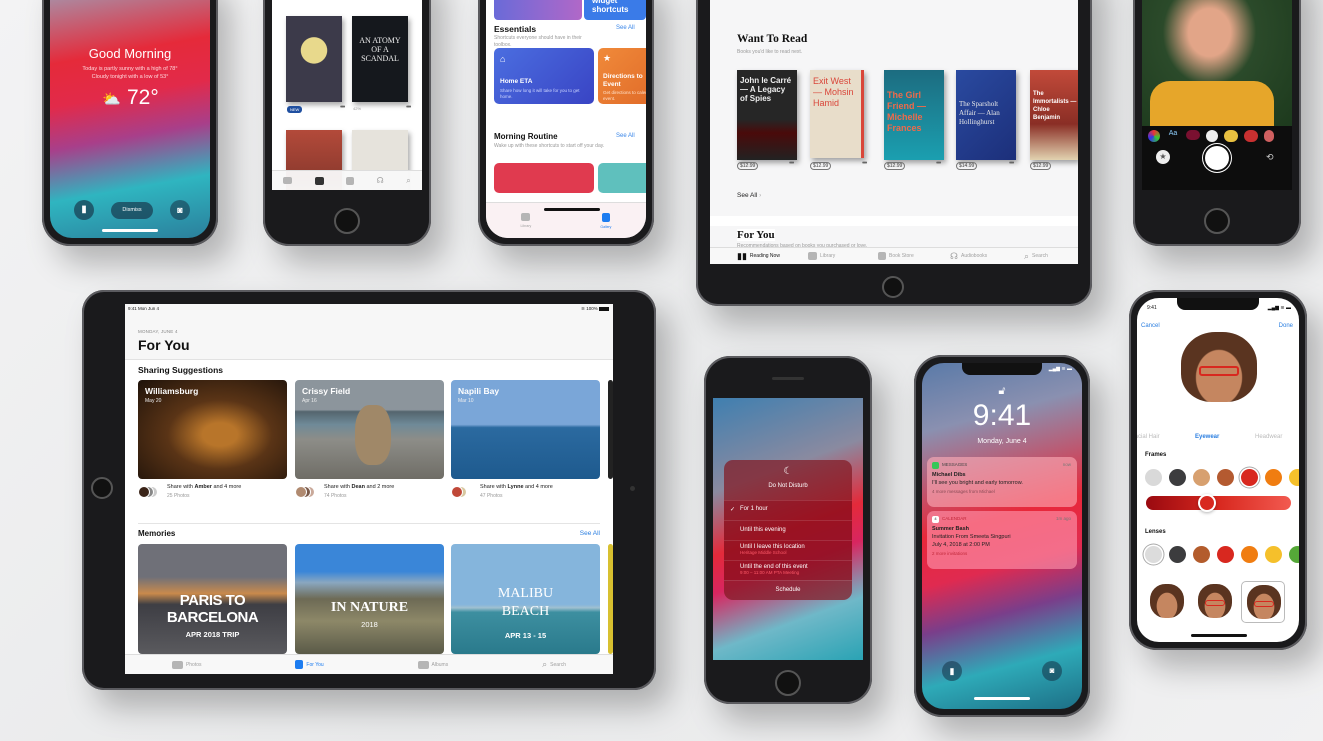 This screenshot has width=1323, height=741. Describe the element at coordinates (1251, 136) in the screenshot. I see `panda-sticker-icon` at that location.